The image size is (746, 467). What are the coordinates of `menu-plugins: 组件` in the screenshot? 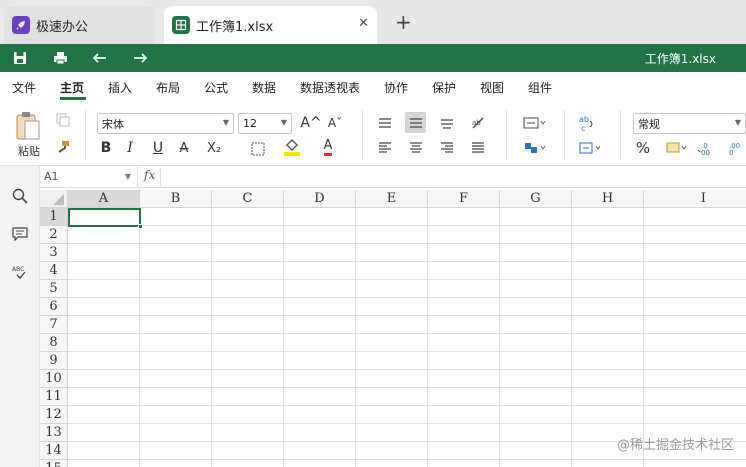 It's located at (540, 87).